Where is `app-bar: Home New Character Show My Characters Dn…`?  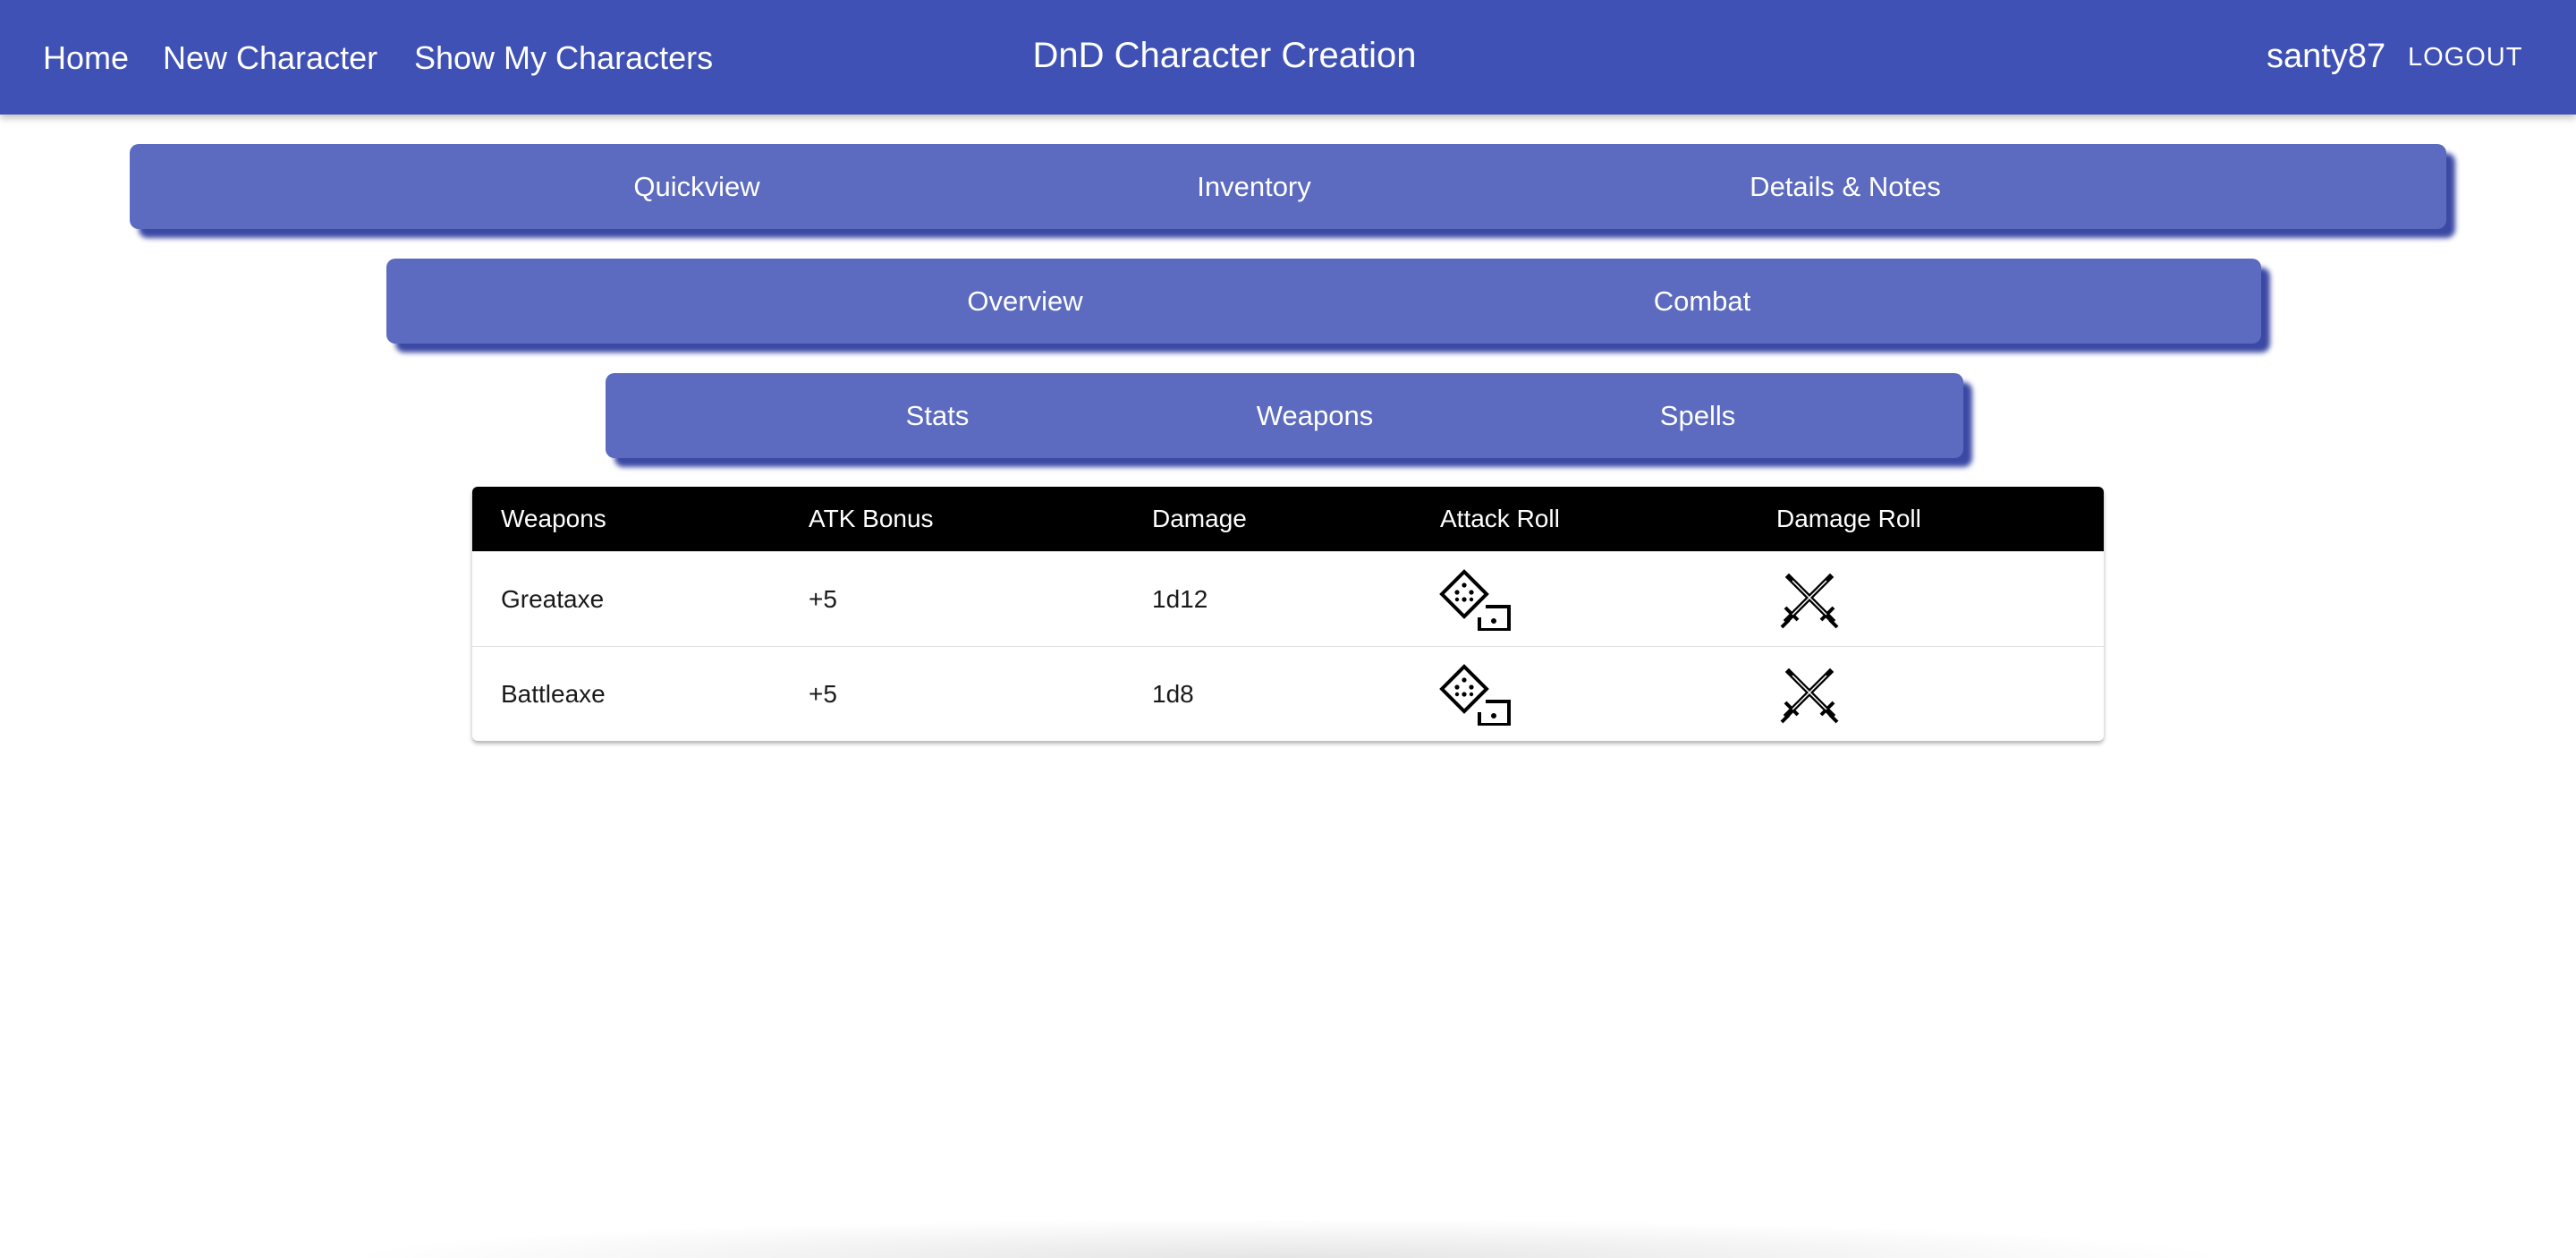 app-bar: Home New Character Show My Characters Dn… is located at coordinates (1288, 57).